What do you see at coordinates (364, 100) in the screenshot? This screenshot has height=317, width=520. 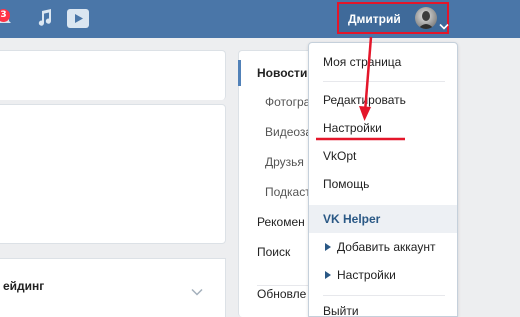 I see `menu-item-edit: Редактировать` at bounding box center [364, 100].